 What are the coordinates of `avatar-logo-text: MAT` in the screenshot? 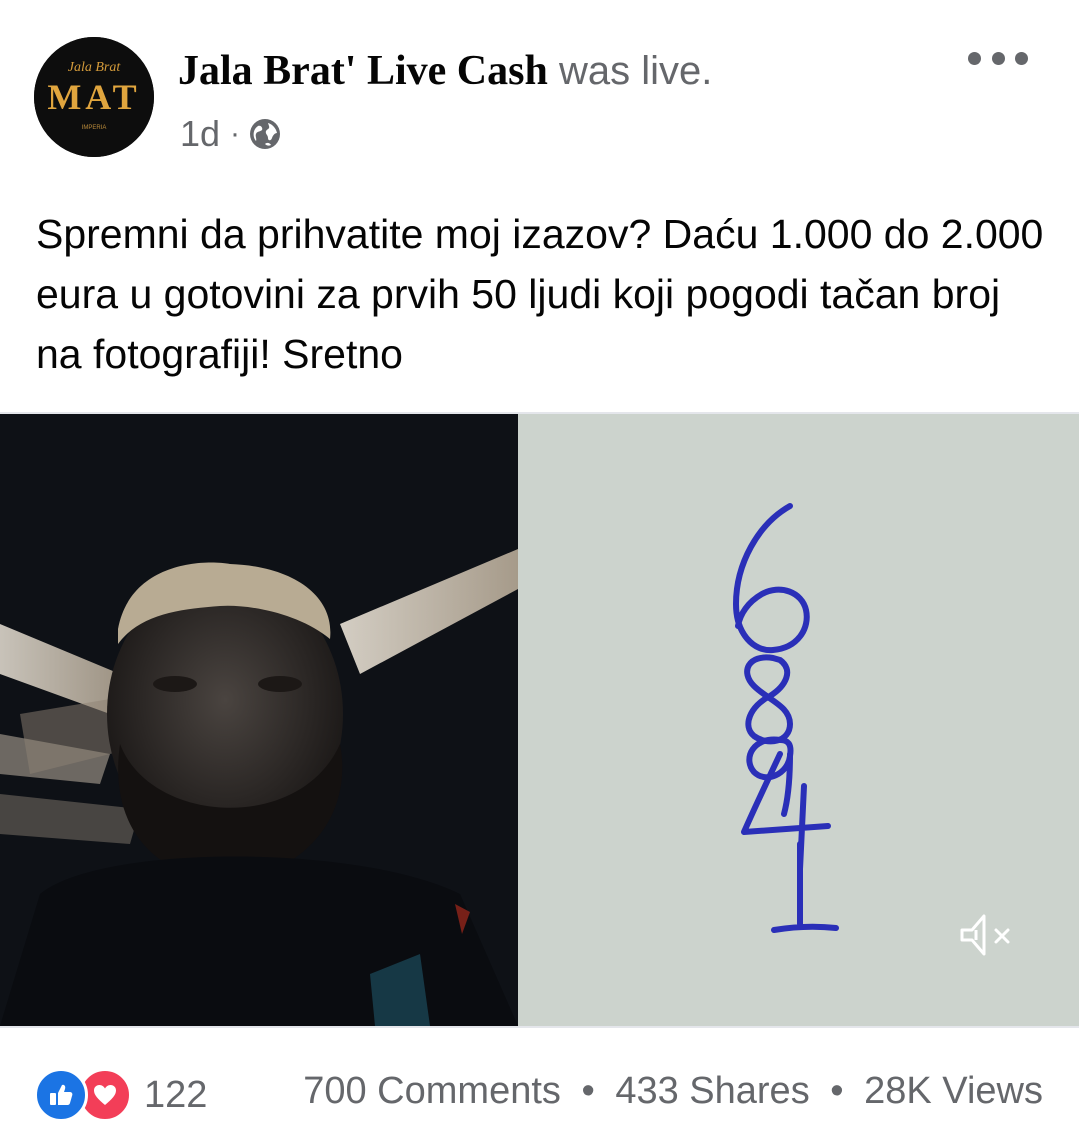 It's located at (93, 97).